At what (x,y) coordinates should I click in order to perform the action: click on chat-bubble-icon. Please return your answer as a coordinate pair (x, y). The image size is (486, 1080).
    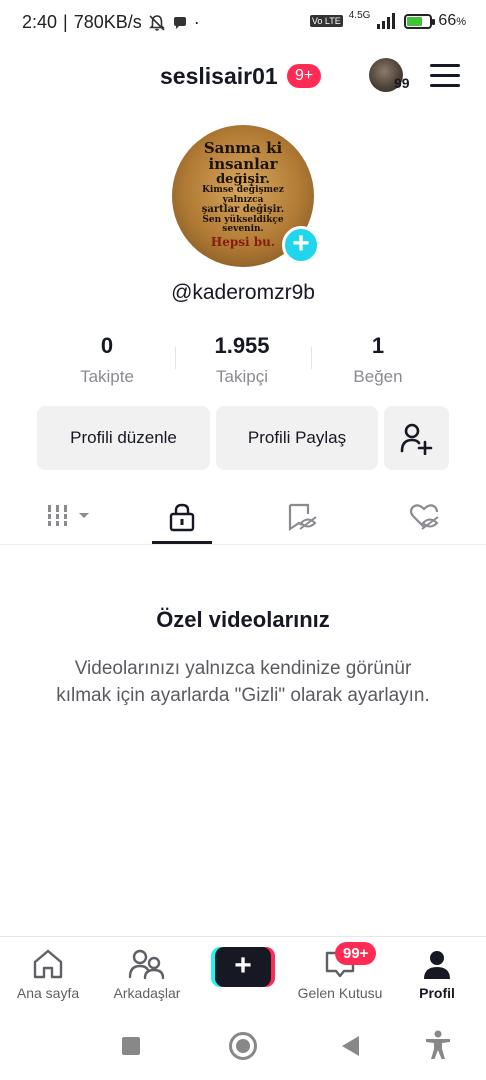
    Looking at the image, I should click on (179, 22).